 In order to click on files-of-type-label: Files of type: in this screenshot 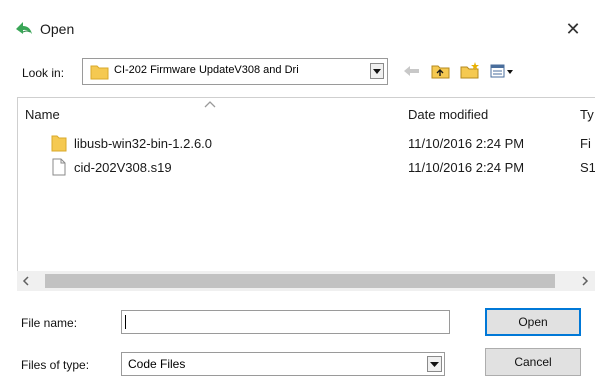, I will do `click(55, 365)`.